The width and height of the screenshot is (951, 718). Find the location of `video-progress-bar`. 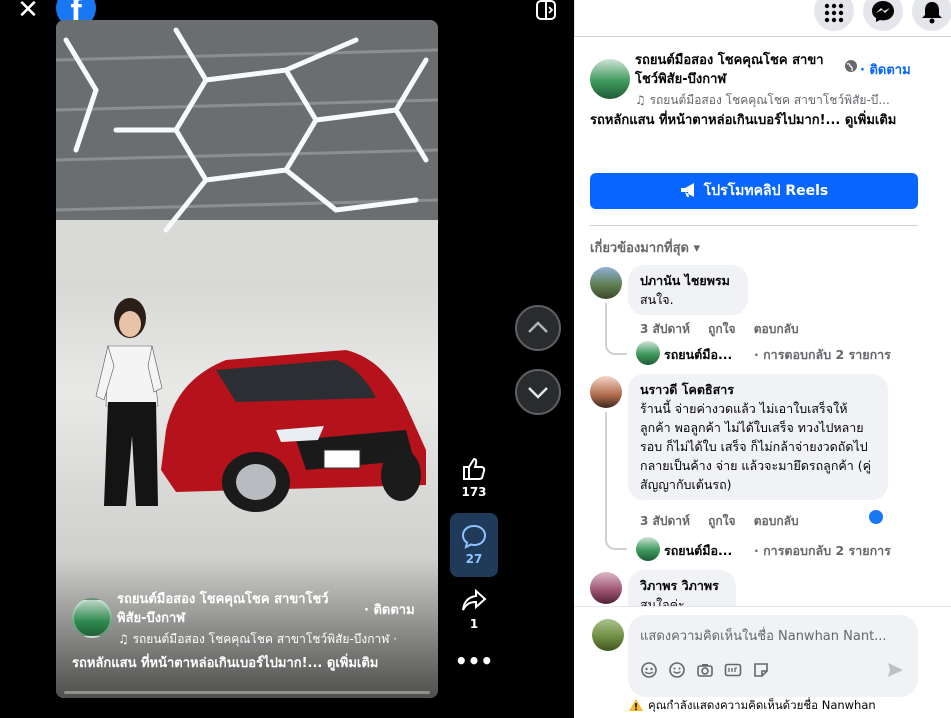

video-progress-bar is located at coordinates (247, 692).